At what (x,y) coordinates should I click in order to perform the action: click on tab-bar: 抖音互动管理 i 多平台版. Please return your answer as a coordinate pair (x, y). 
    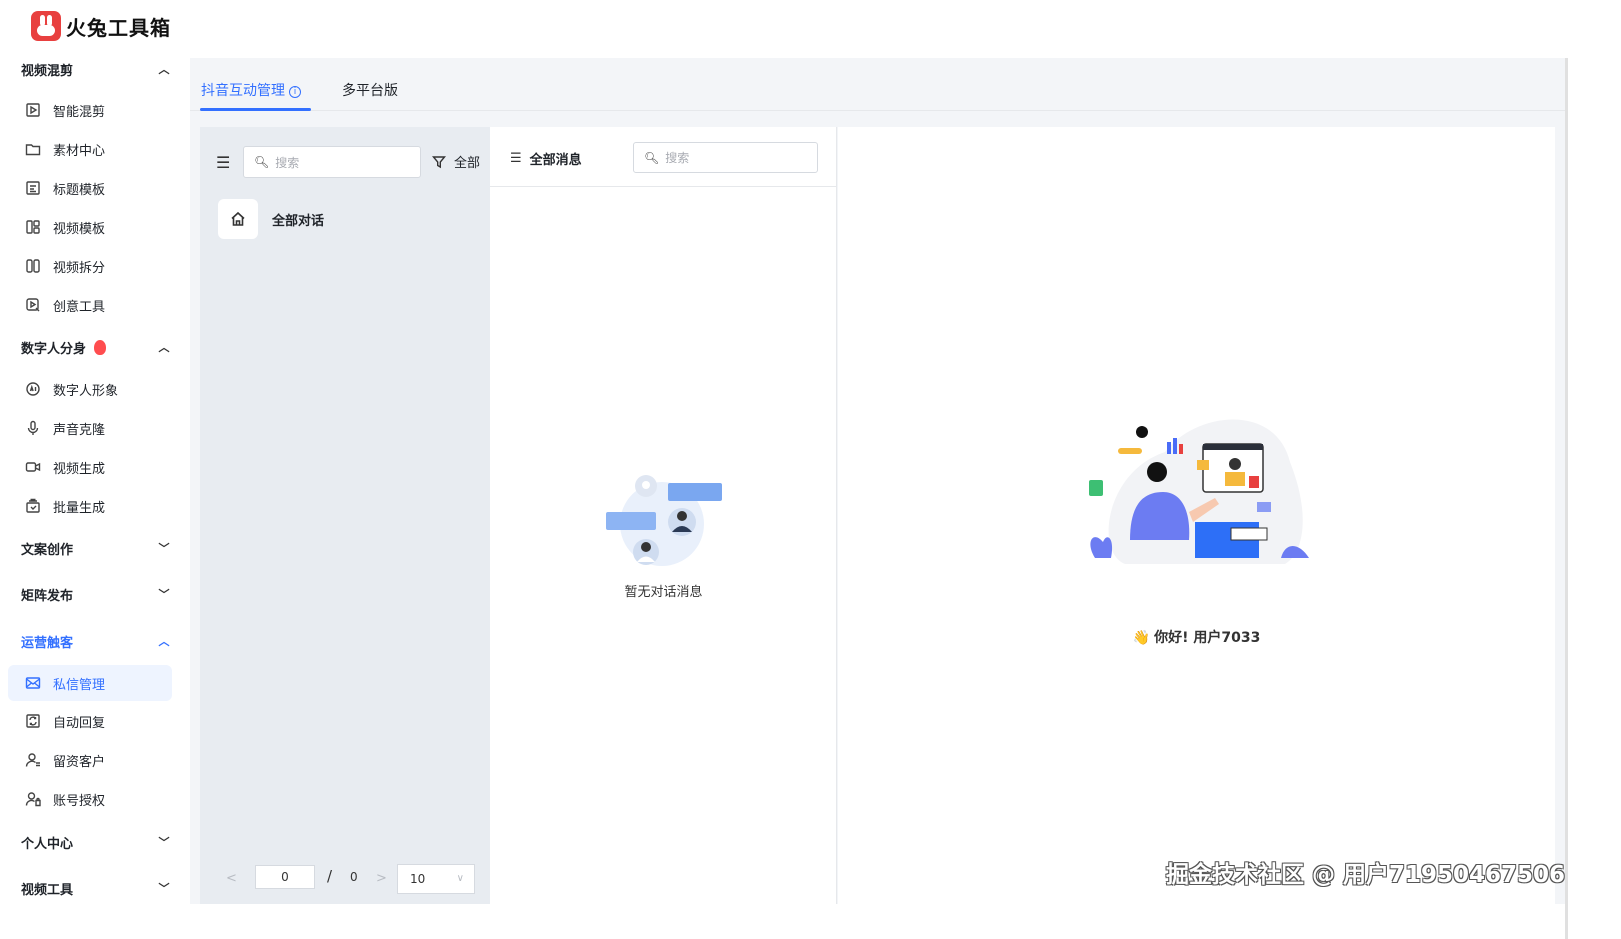
    Looking at the image, I should click on (877, 84).